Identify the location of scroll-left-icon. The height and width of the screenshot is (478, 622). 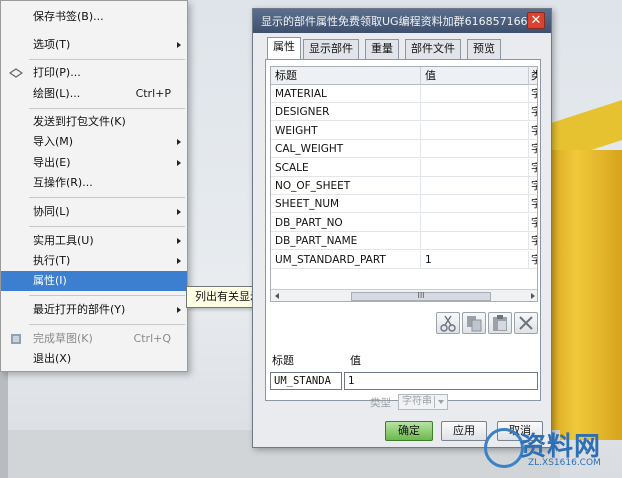
(277, 296).